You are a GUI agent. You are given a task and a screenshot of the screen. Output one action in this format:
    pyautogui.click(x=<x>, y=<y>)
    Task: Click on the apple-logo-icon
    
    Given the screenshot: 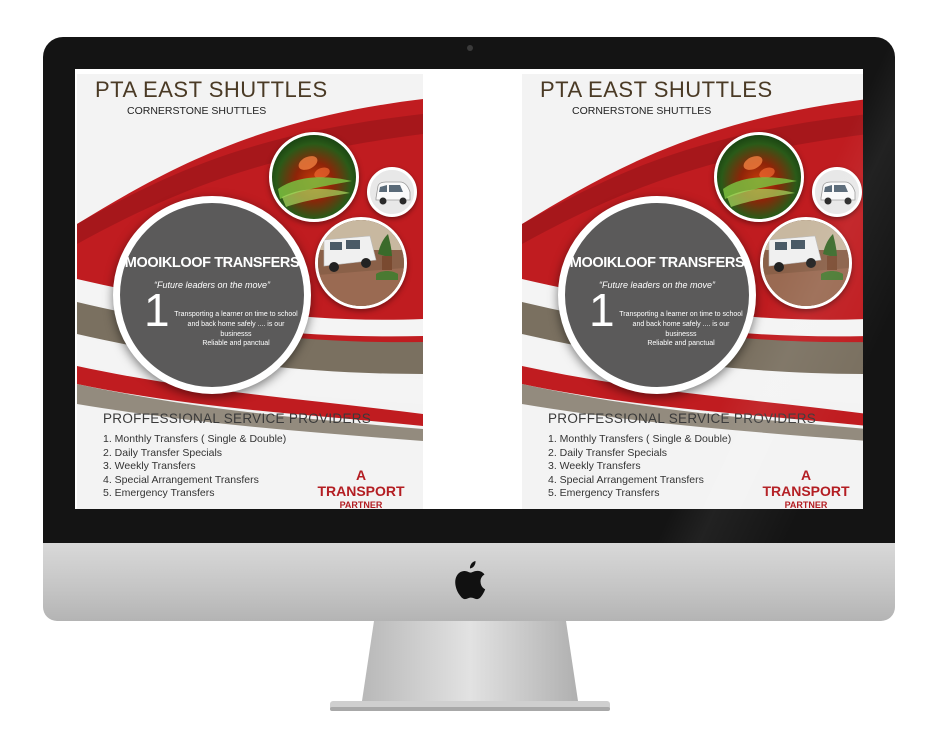 What is the action you would take?
    pyautogui.click(x=470, y=580)
    